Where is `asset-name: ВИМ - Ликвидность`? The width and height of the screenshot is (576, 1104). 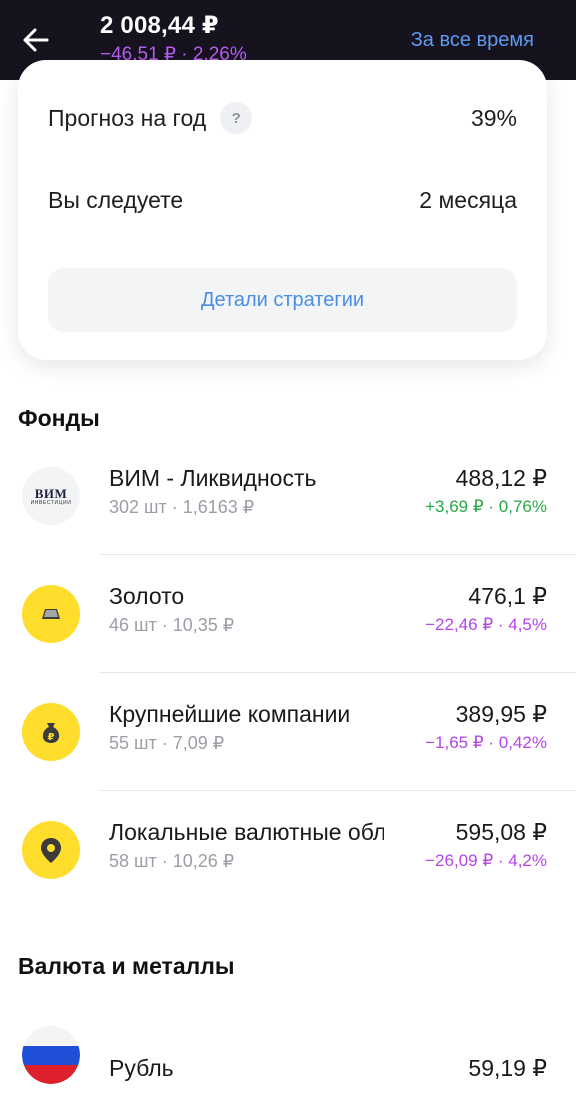 asset-name: ВИМ - Ликвидность is located at coordinates (213, 478).